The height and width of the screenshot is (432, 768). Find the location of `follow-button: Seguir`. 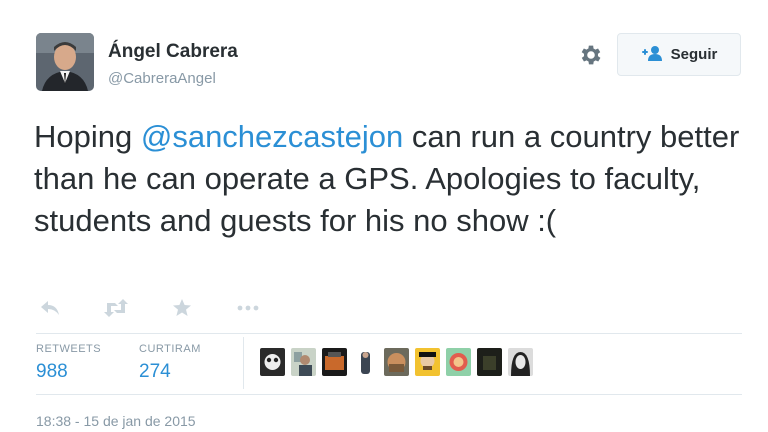

follow-button: Seguir is located at coordinates (679, 54).